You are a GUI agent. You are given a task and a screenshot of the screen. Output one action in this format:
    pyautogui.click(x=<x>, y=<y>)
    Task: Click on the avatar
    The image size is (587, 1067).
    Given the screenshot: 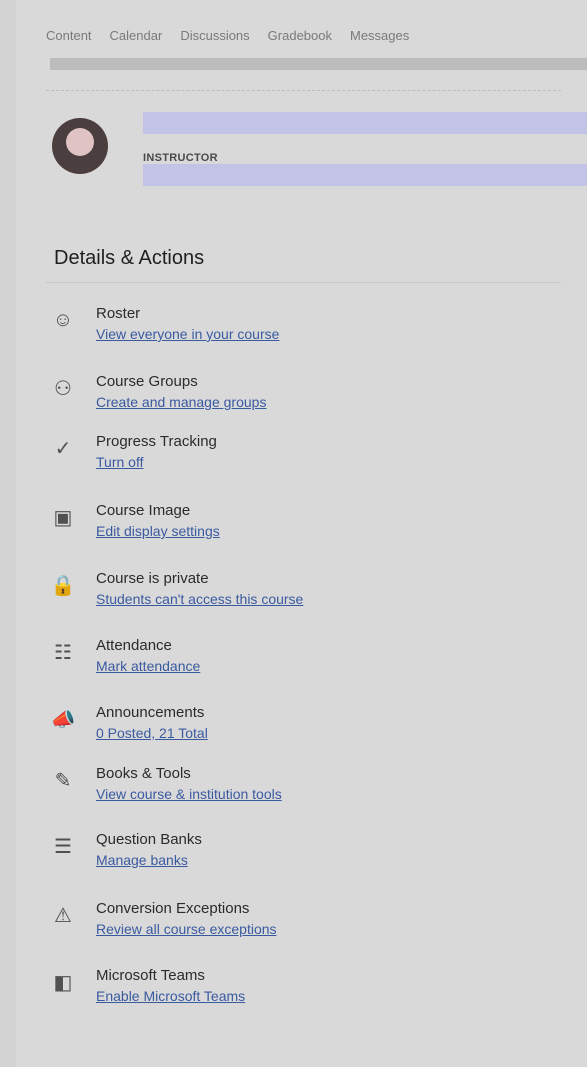 What is the action you would take?
    pyautogui.click(x=80, y=146)
    